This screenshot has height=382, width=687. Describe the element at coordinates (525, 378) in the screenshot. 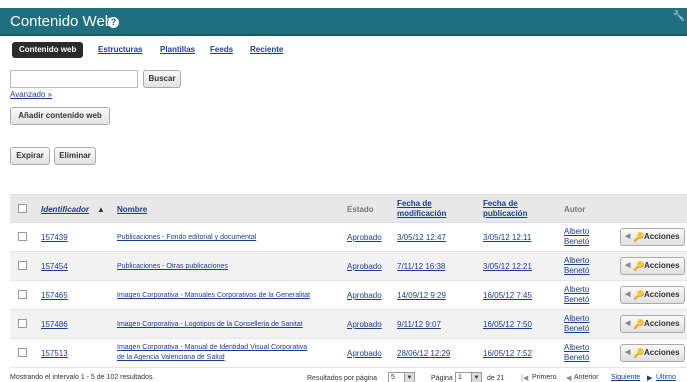

I see `first-page-icon: |◀` at that location.